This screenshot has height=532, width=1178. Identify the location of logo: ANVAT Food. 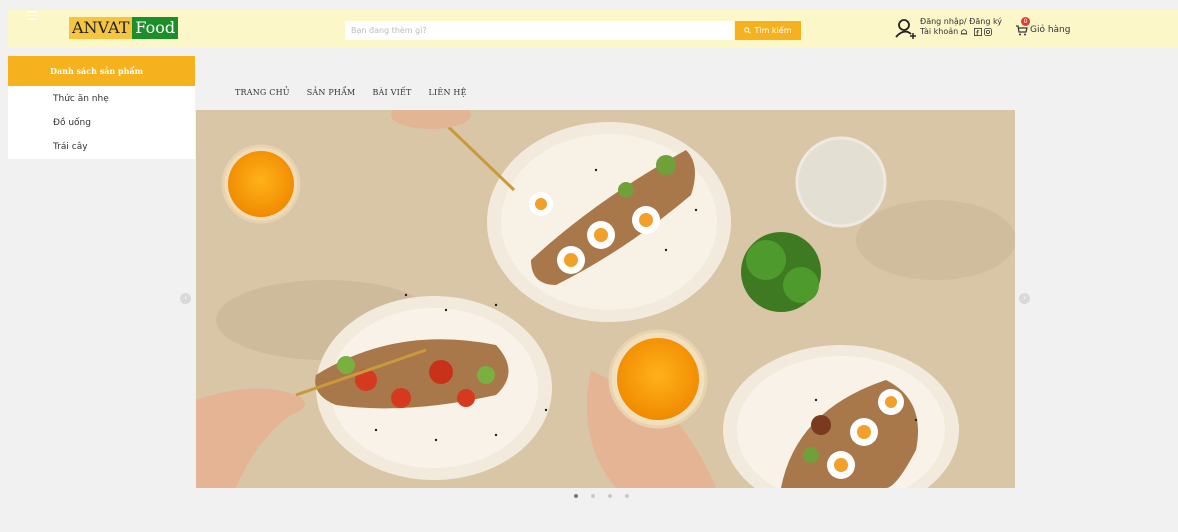
(124, 28).